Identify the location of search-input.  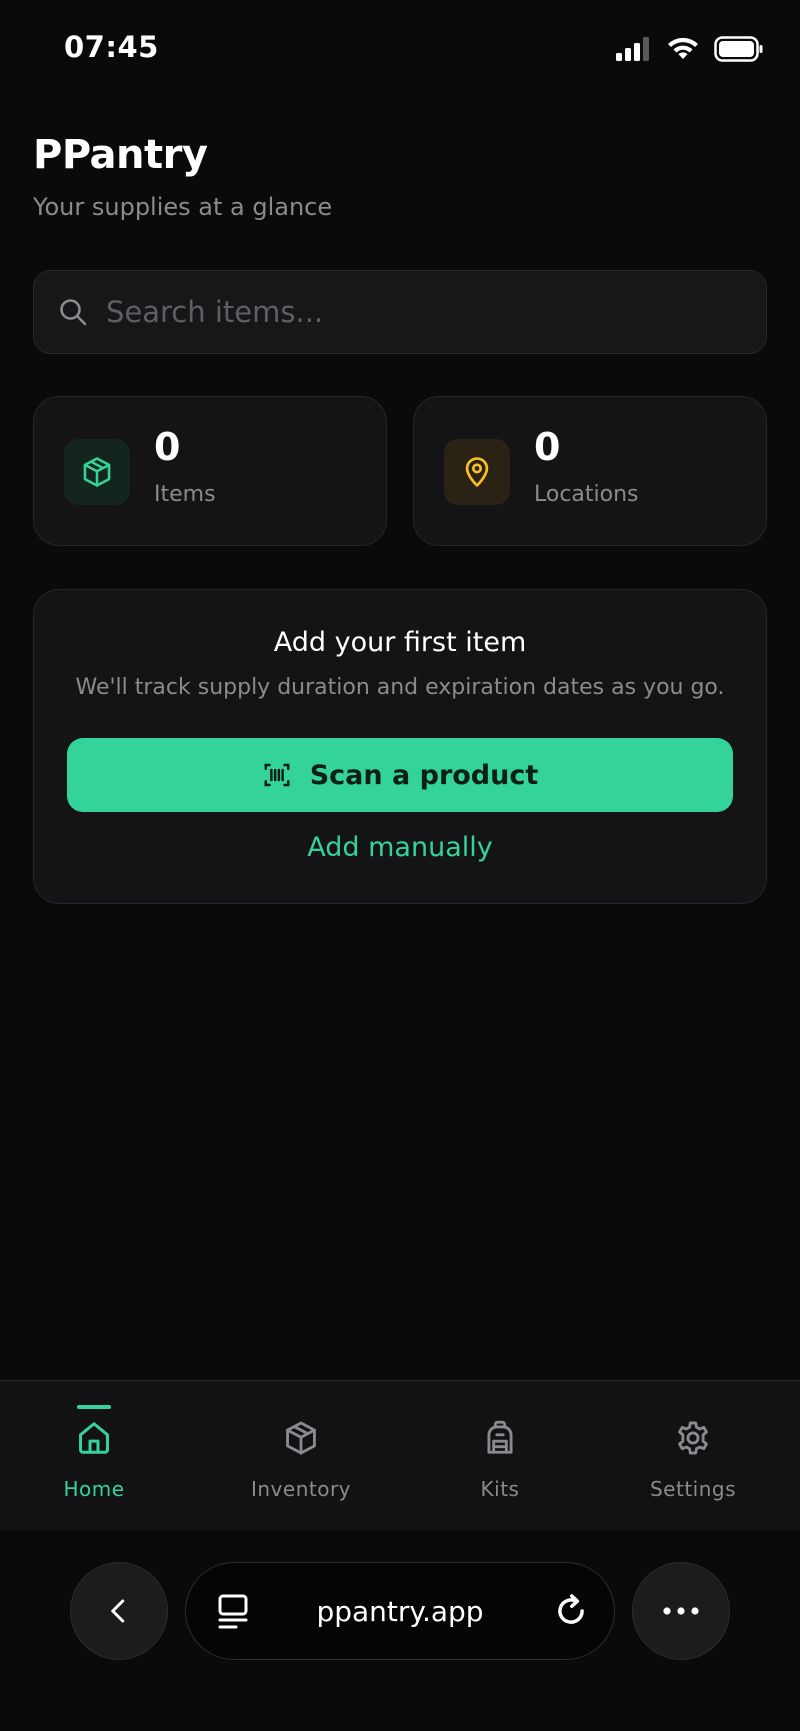
(406, 312).